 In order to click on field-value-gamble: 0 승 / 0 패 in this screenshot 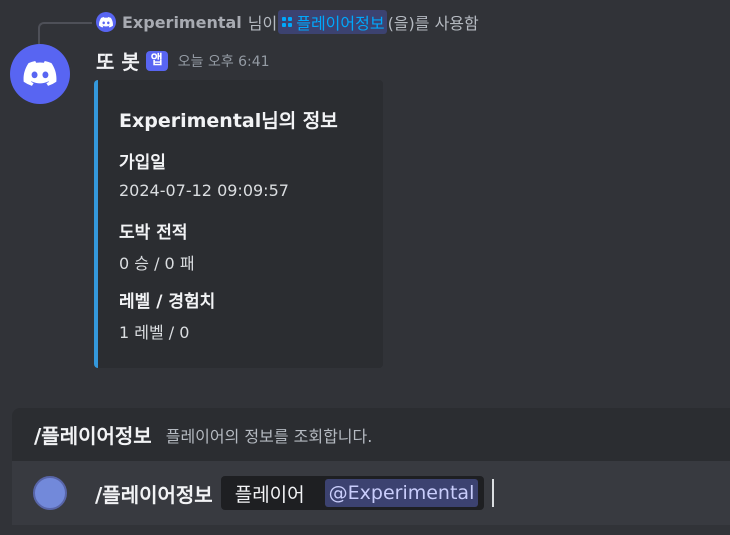, I will do `click(157, 263)`.